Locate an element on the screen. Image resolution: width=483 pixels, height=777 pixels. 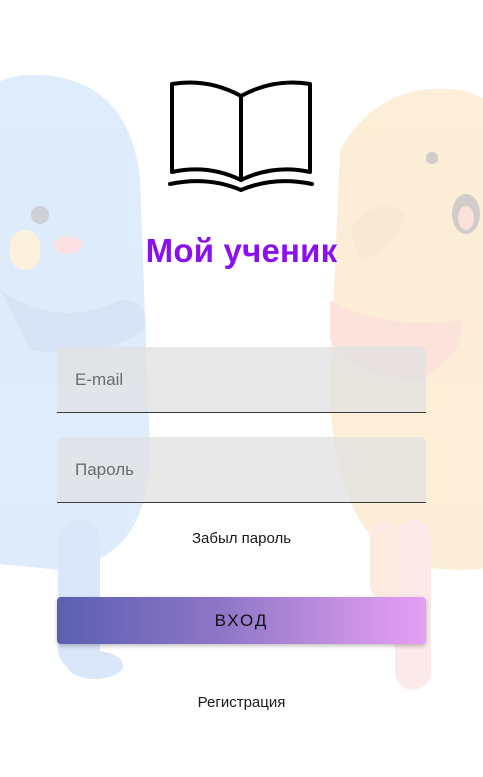
register-link: Регистрация is located at coordinates (241, 702).